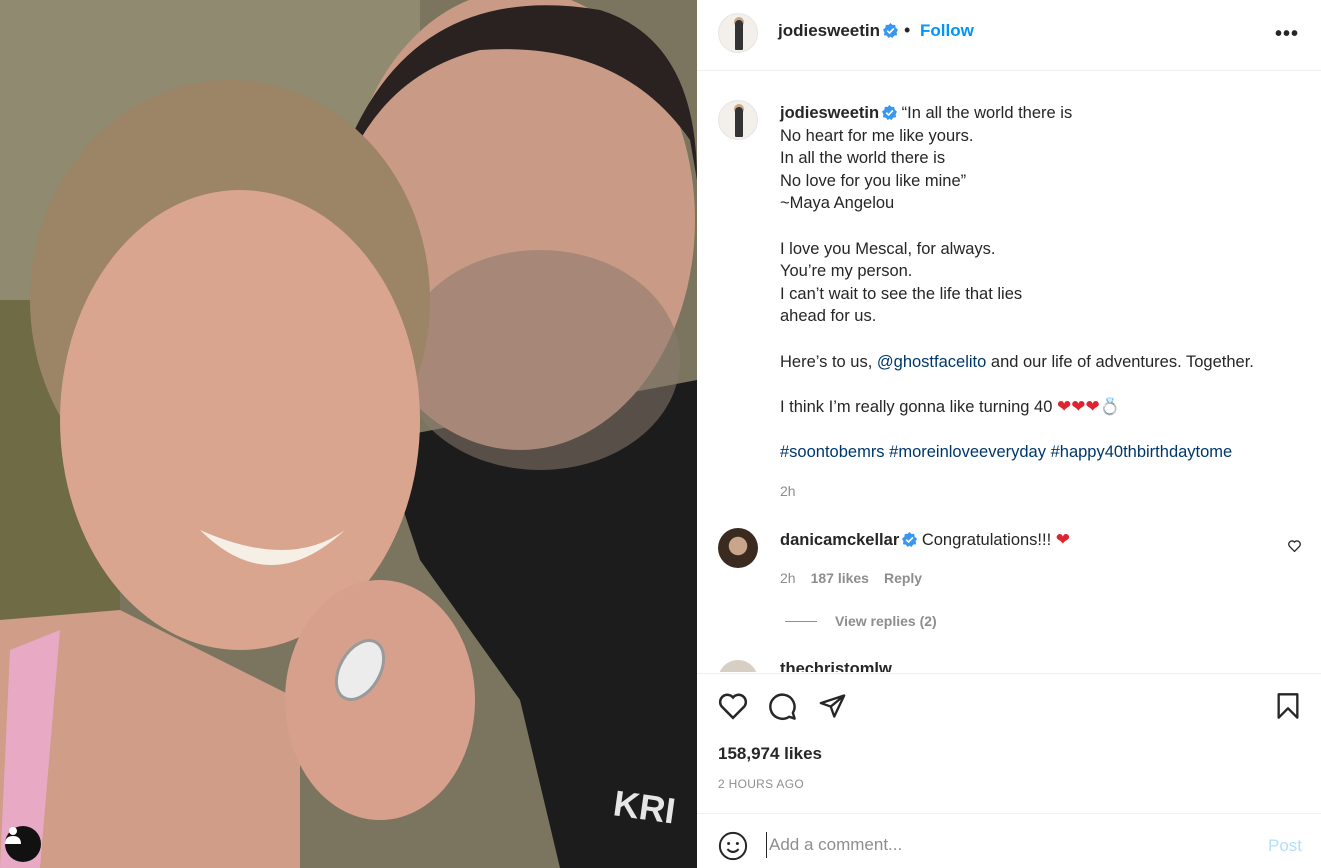  Describe the element at coordinates (644, 806) in the screenshot. I see `svg-text: KRI` at that location.